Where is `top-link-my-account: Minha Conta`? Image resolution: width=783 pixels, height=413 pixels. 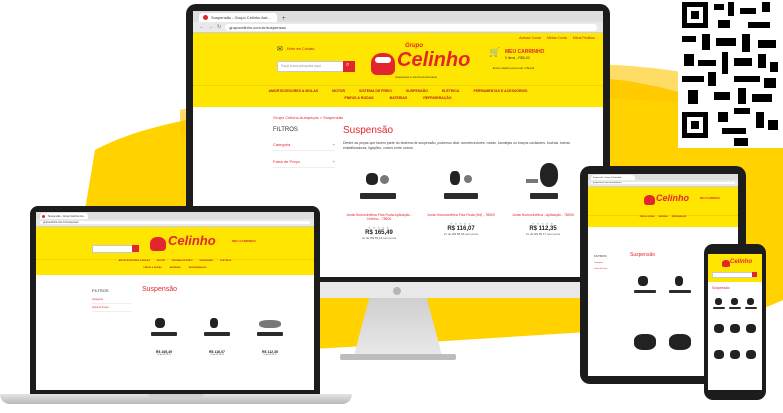
top-link-my-account: Minha Conta is located at coordinates (557, 38).